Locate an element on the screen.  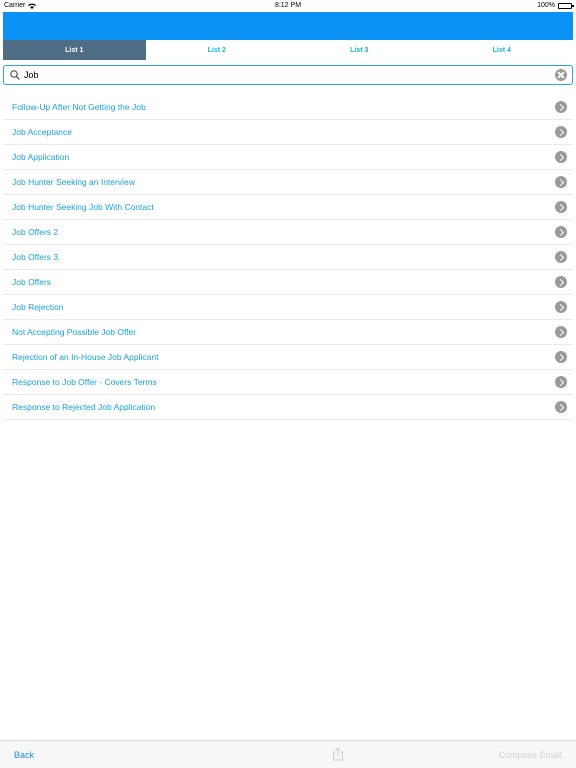
nav-bar is located at coordinates (288, 26).